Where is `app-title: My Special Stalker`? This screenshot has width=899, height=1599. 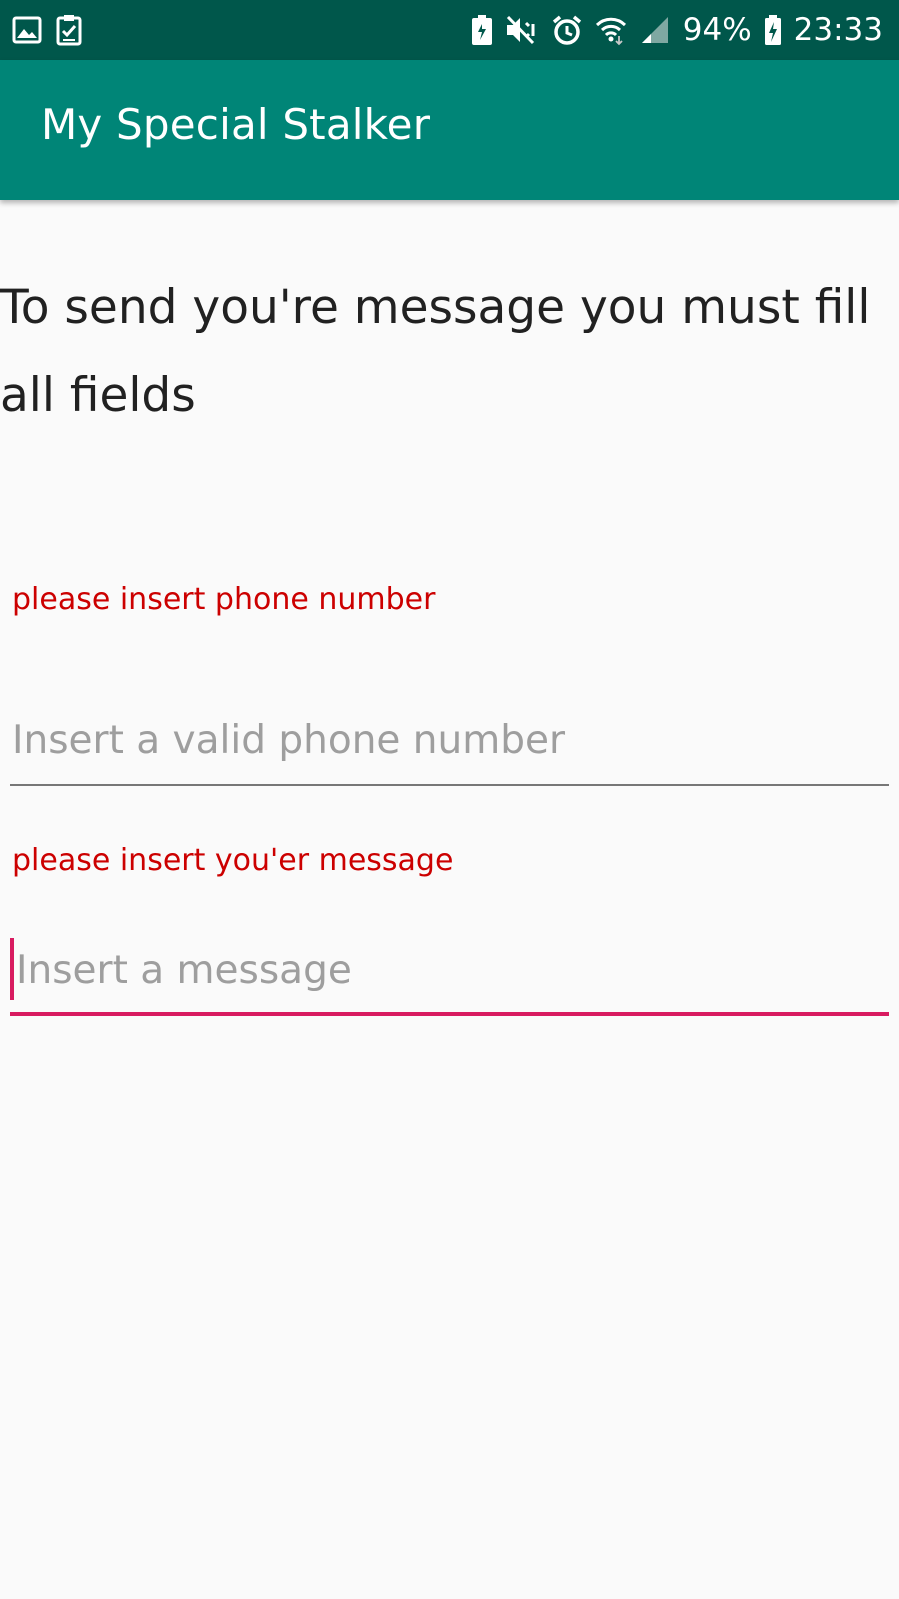 app-title: My Special Stalker is located at coordinates (236, 124).